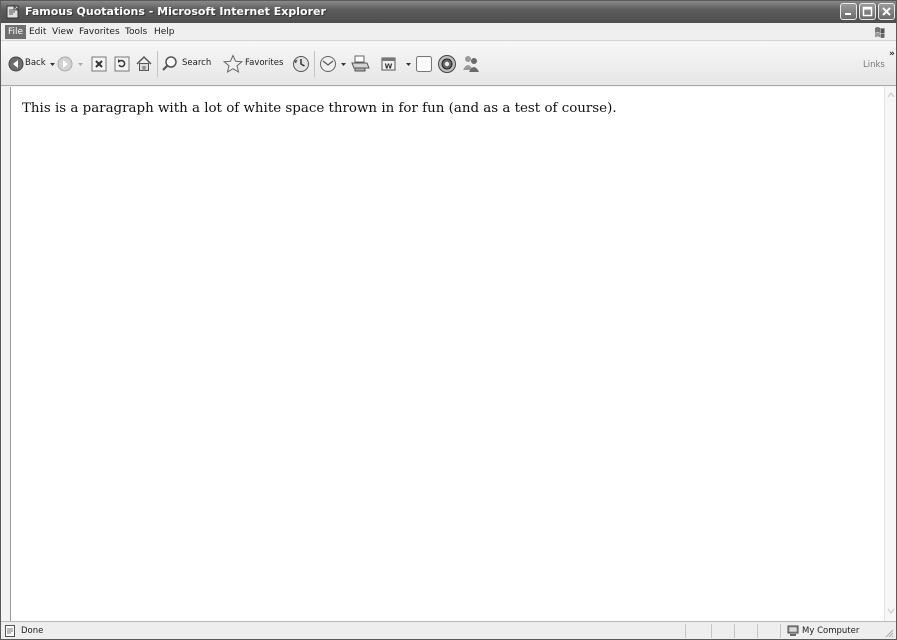 The width and height of the screenshot is (897, 640). I want to click on minimize-icon, so click(848, 14).